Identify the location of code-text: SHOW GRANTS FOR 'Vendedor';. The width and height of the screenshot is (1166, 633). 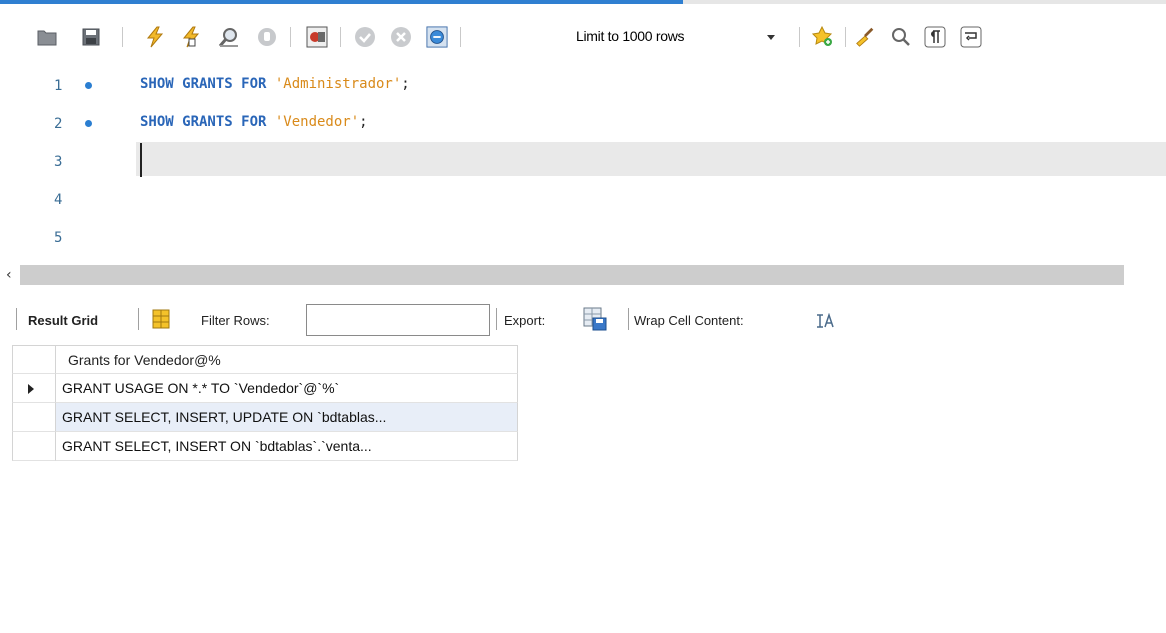
(254, 122).